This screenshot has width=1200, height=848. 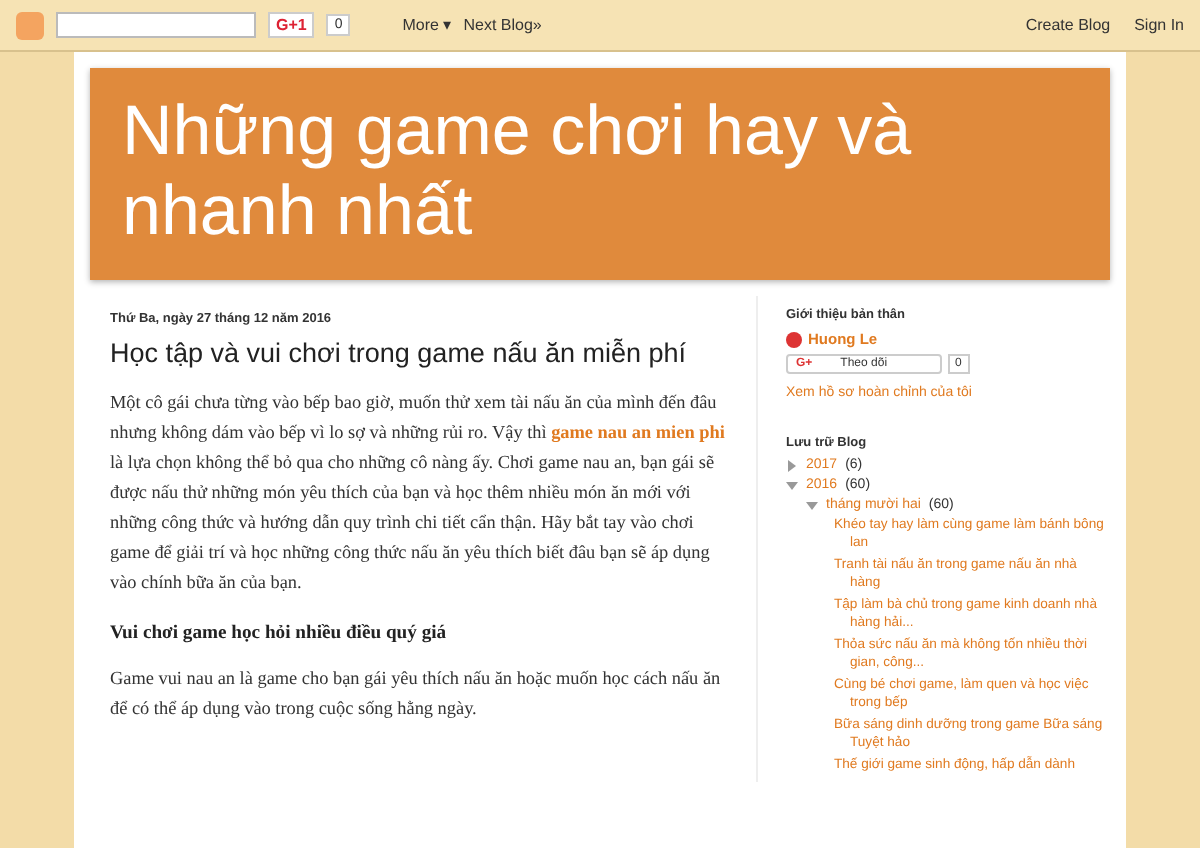 What do you see at coordinates (279, 633) in the screenshot?
I see `post-subheading: Vui chơi game học hỏi nhiều điều quý giá` at bounding box center [279, 633].